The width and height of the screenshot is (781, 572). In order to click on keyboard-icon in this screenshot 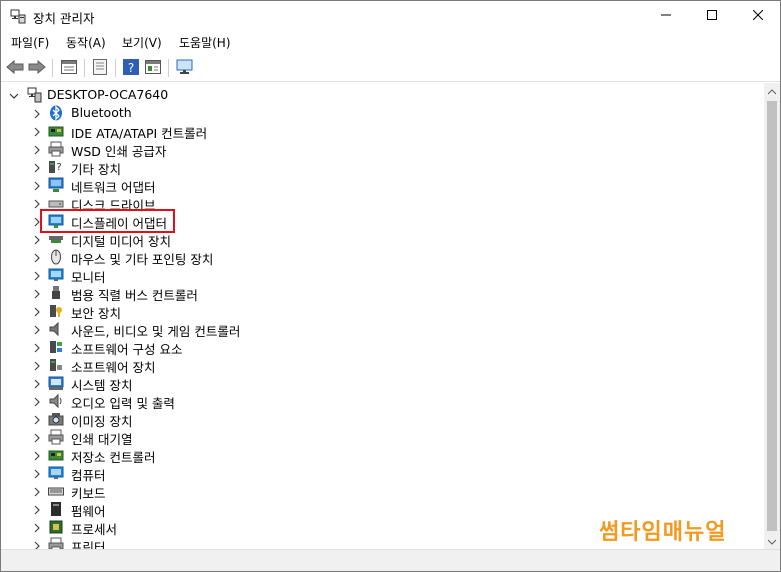, I will do `click(56, 491)`.